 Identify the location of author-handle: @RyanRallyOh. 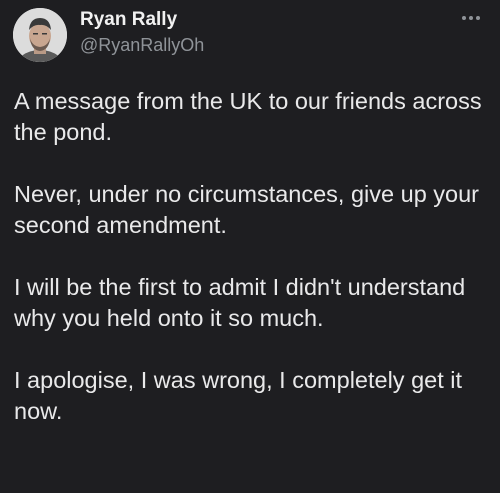
(142, 45).